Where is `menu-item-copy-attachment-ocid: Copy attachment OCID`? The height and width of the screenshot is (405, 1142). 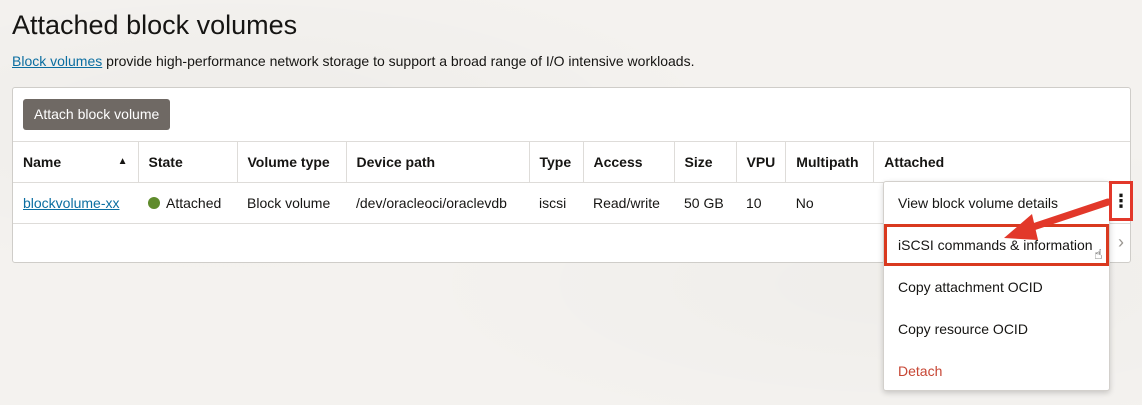
menu-item-copy-attachment-ocid: Copy attachment OCID is located at coordinates (996, 287).